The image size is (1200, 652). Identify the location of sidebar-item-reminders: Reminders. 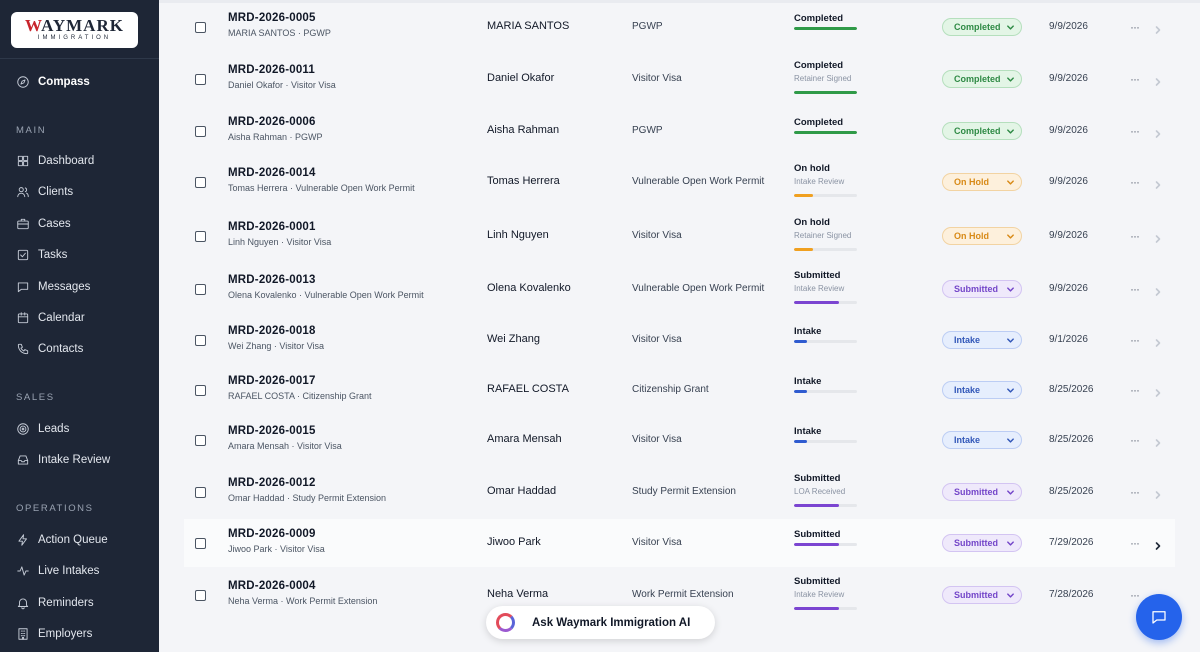
(55, 603).